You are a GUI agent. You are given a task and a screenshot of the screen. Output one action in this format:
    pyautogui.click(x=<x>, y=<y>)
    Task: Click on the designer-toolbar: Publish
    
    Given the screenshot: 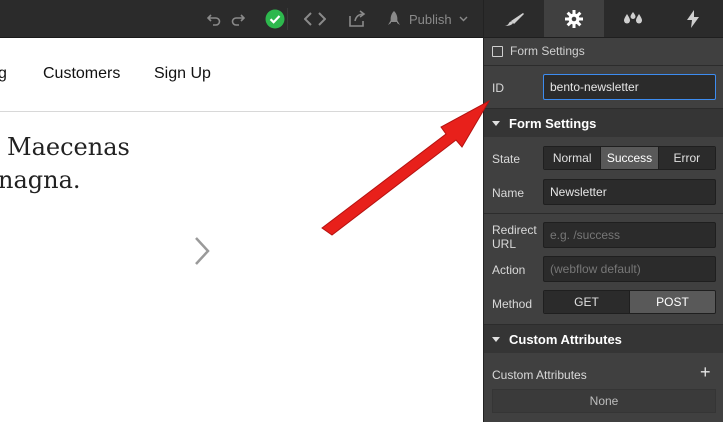 What is the action you would take?
    pyautogui.click(x=241, y=19)
    